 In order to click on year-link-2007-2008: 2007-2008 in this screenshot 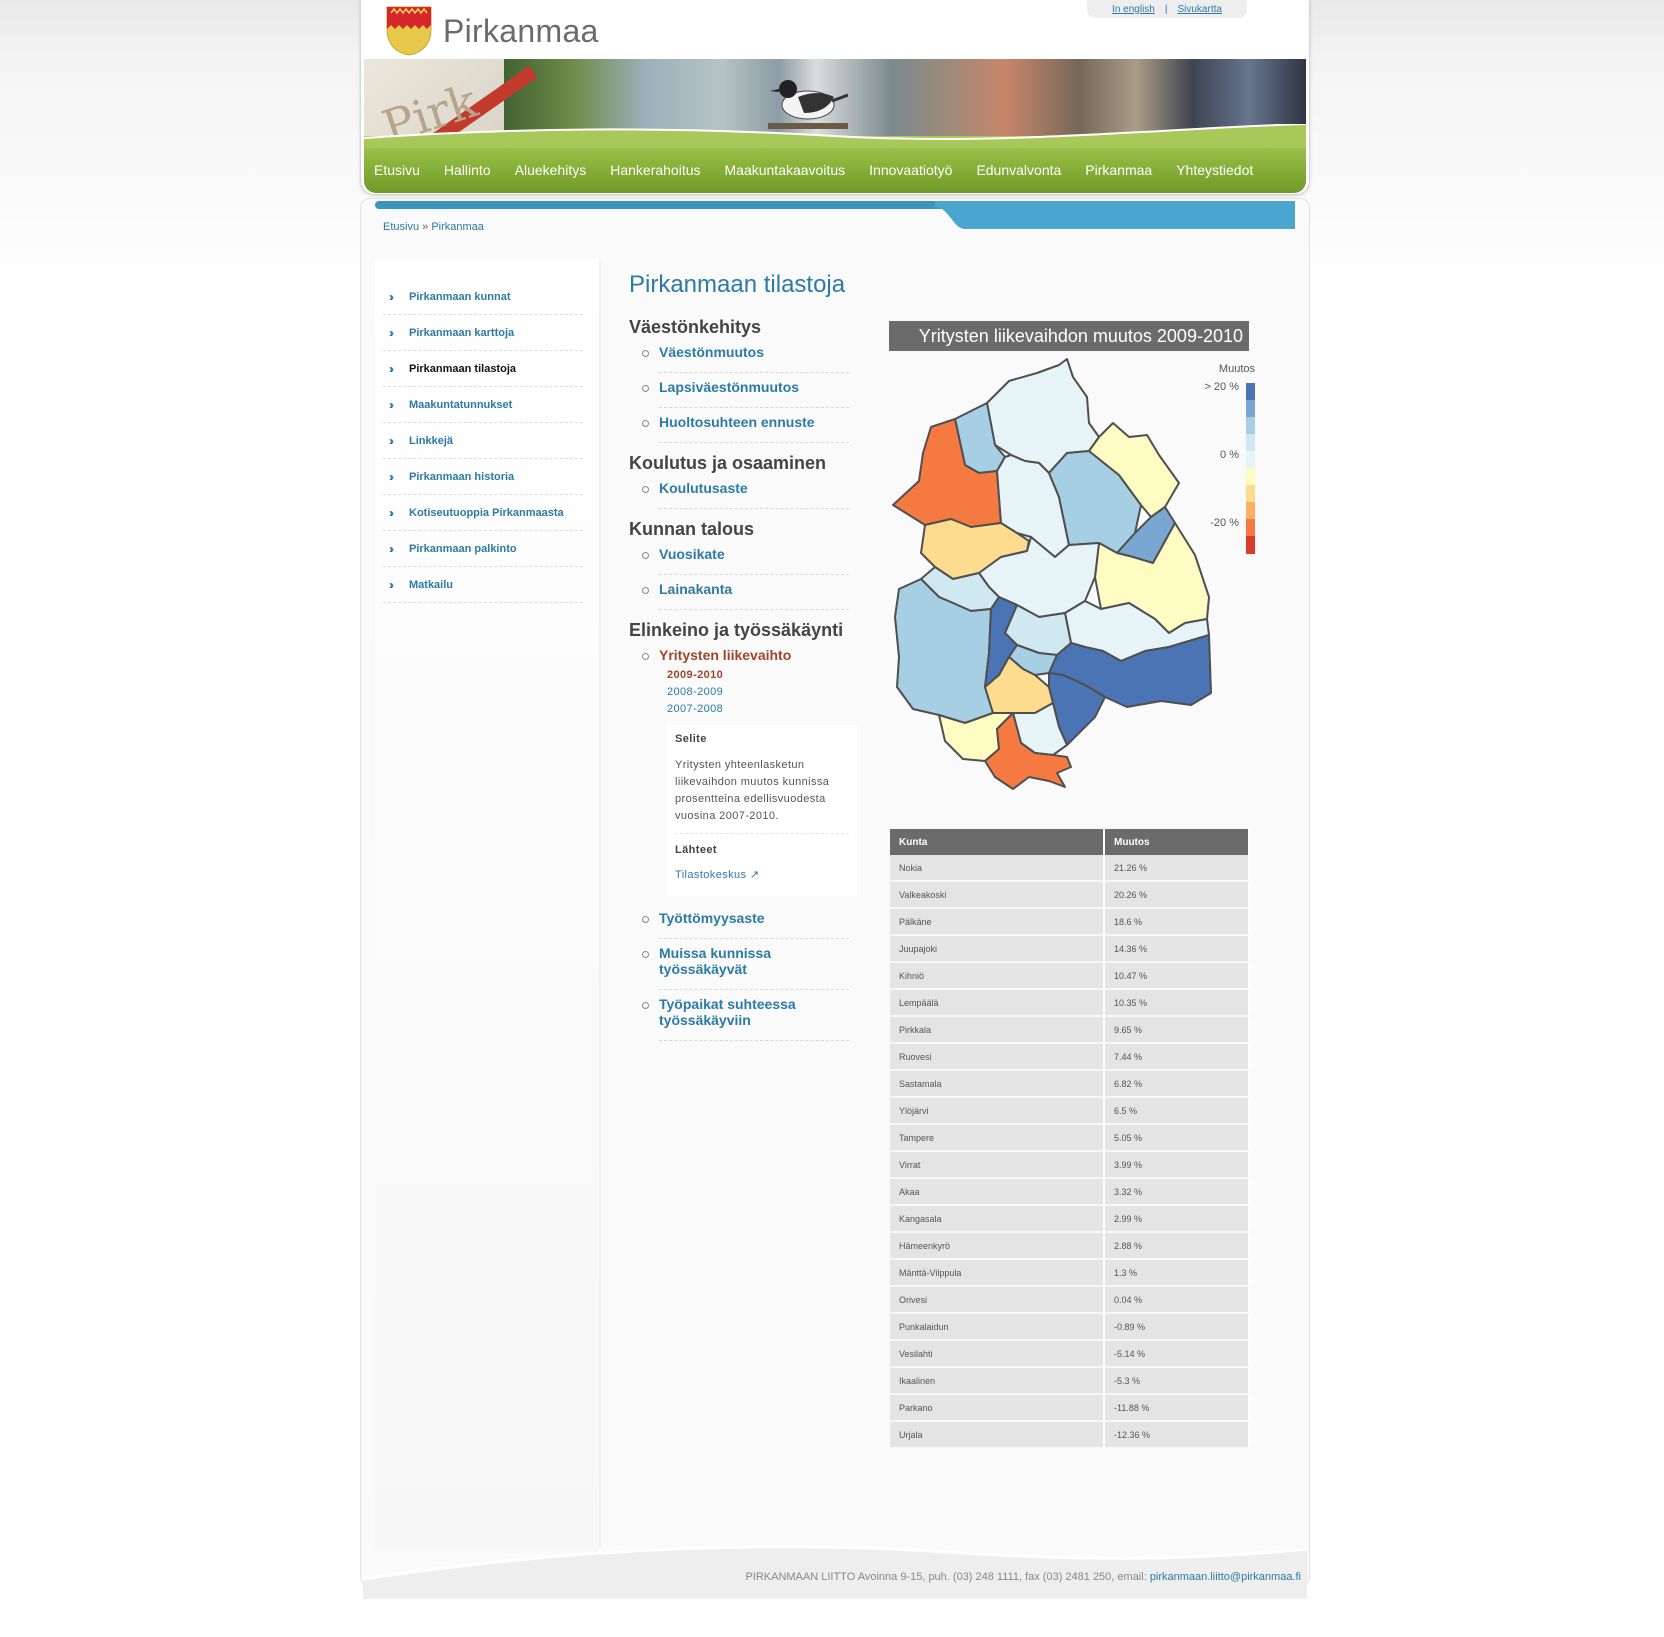, I will do `click(763, 709)`.